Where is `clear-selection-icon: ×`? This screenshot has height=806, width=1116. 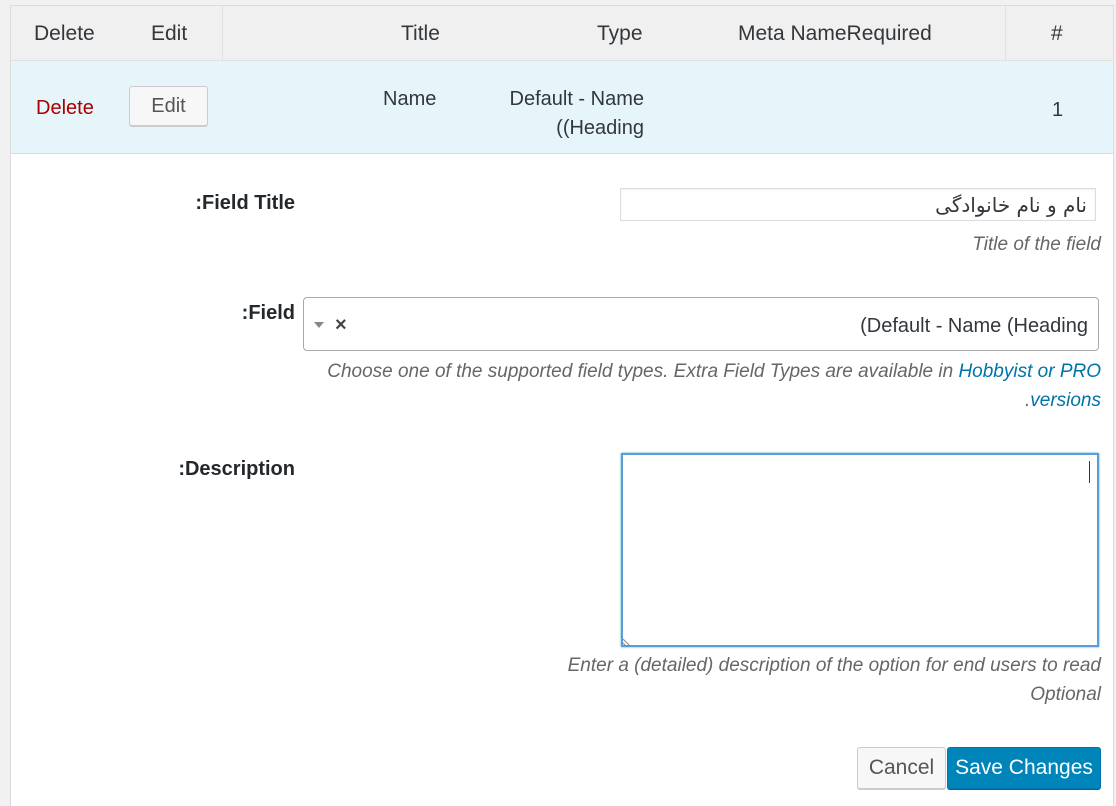
clear-selection-icon: × is located at coordinates (341, 325).